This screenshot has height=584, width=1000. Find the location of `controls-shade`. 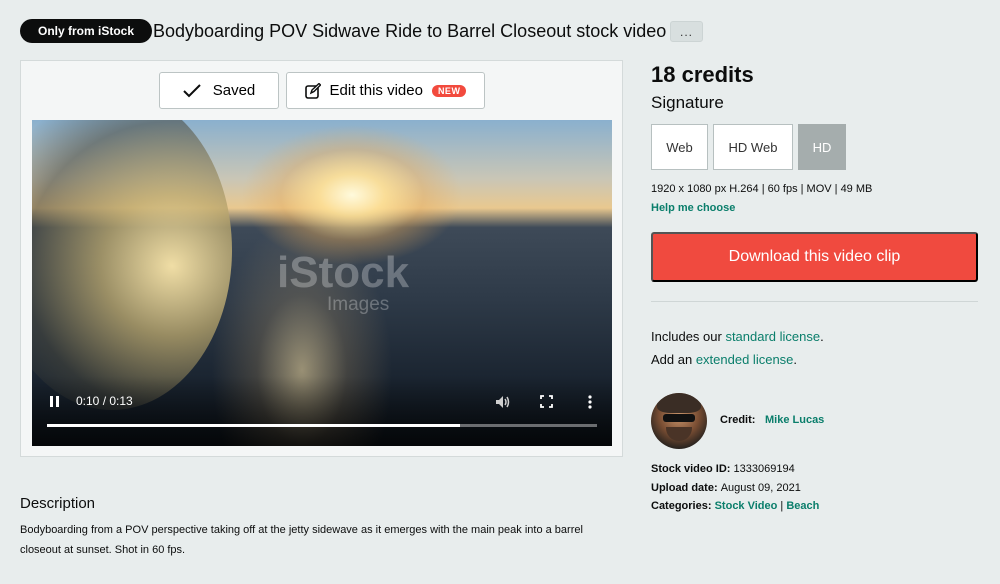

controls-shade is located at coordinates (322, 411).